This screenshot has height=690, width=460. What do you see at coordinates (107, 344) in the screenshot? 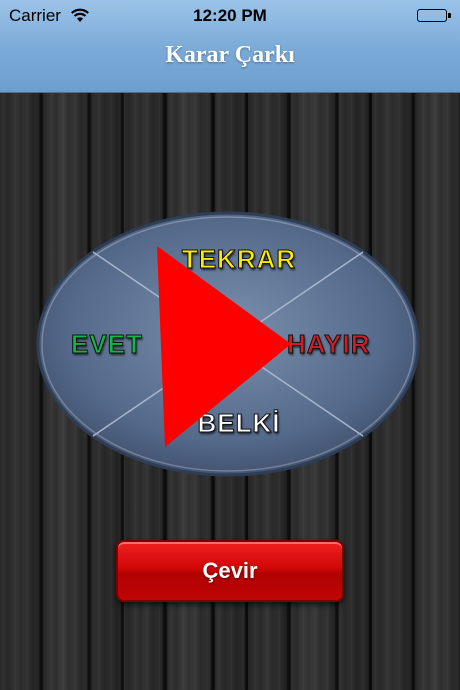
I see `segment-label-left: EVET` at bounding box center [107, 344].